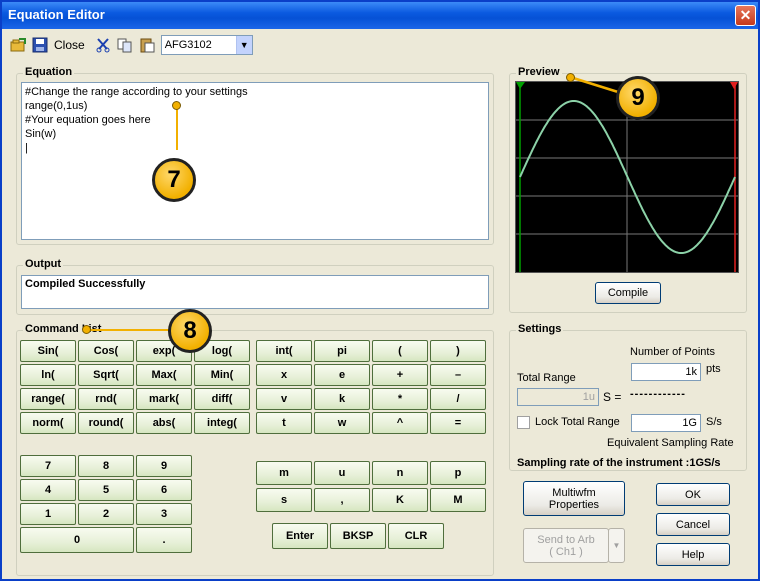 This screenshot has width=760, height=581. What do you see at coordinates (106, 375) in the screenshot?
I see `cmd-button: Sqrt(` at bounding box center [106, 375].